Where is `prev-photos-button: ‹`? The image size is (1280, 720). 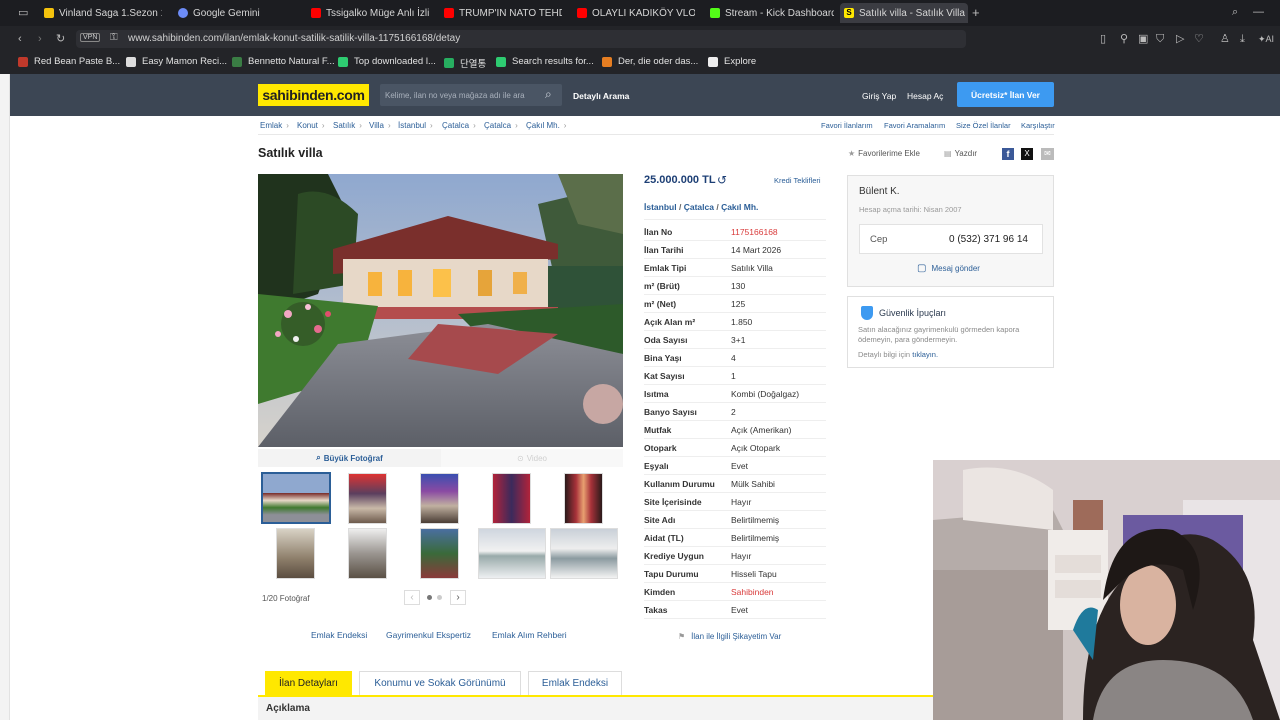
prev-photos-button: ‹ is located at coordinates (412, 597).